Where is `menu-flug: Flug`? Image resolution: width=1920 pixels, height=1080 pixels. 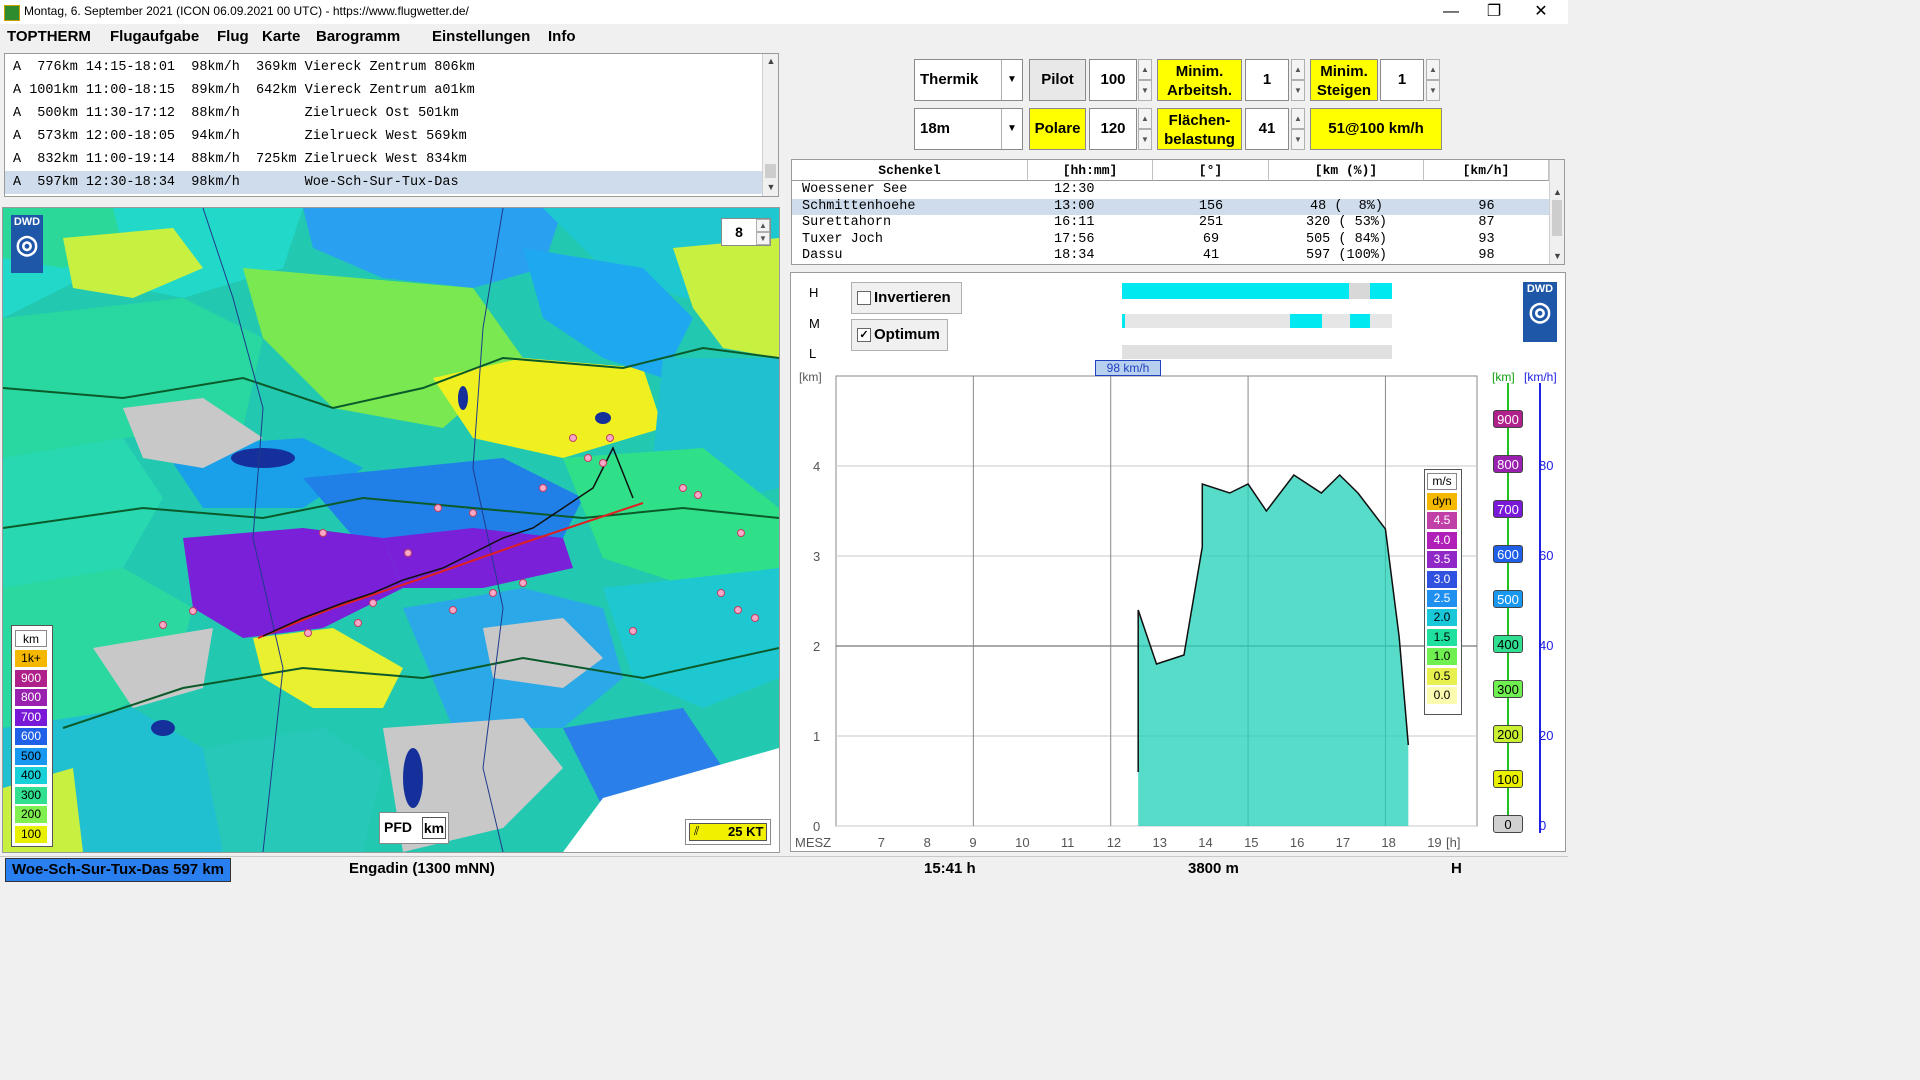
menu-flug: Flug is located at coordinates (233, 36).